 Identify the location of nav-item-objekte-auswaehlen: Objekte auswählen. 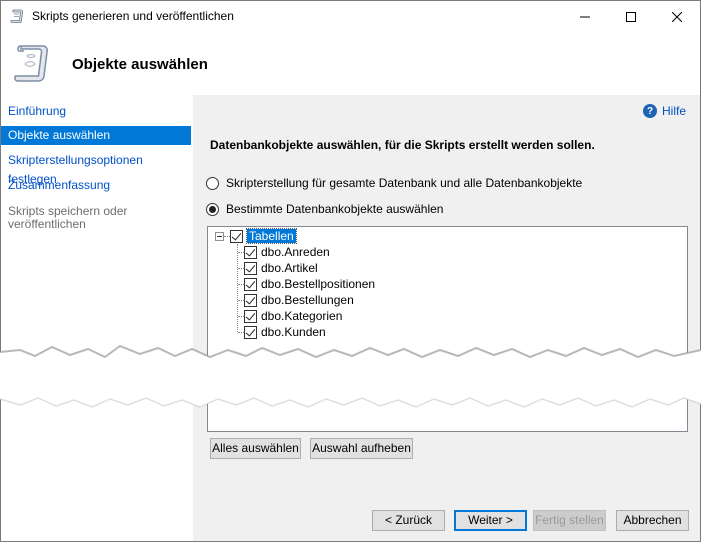
(96, 135).